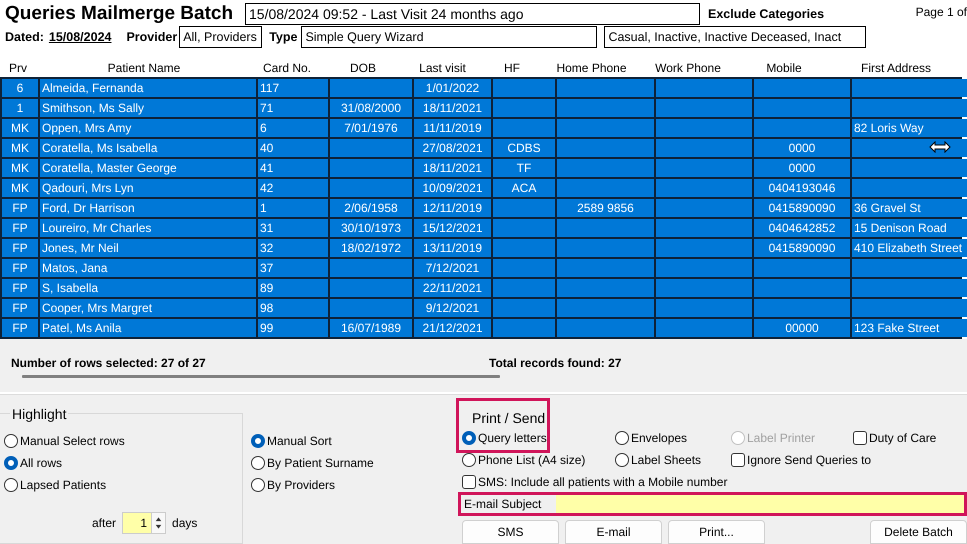 This screenshot has height=544, width=967. I want to click on days-spinner: 1, so click(144, 523).